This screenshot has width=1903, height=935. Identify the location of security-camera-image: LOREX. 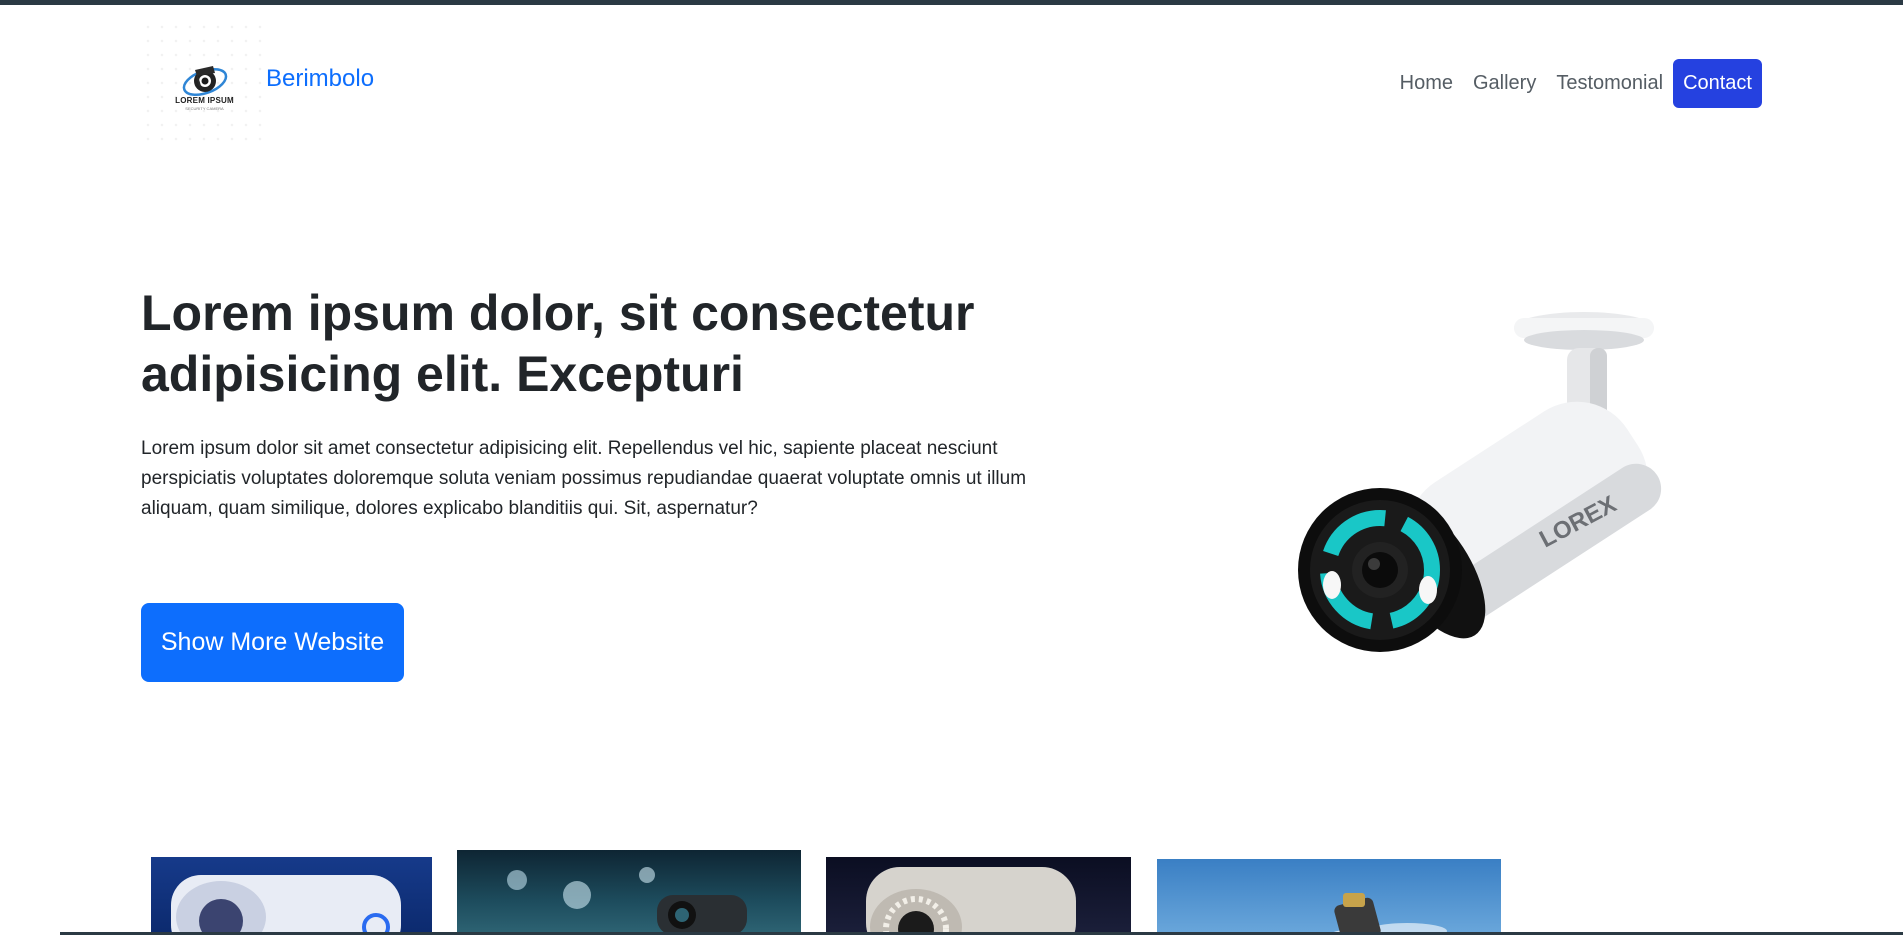
(1480, 482).